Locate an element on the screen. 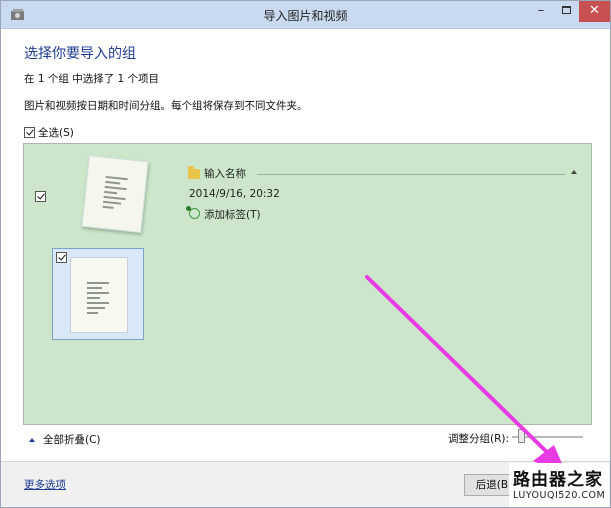 This screenshot has width=611, height=508. title-bar: 导入图片和视频 – ✕ is located at coordinates (305, 15).